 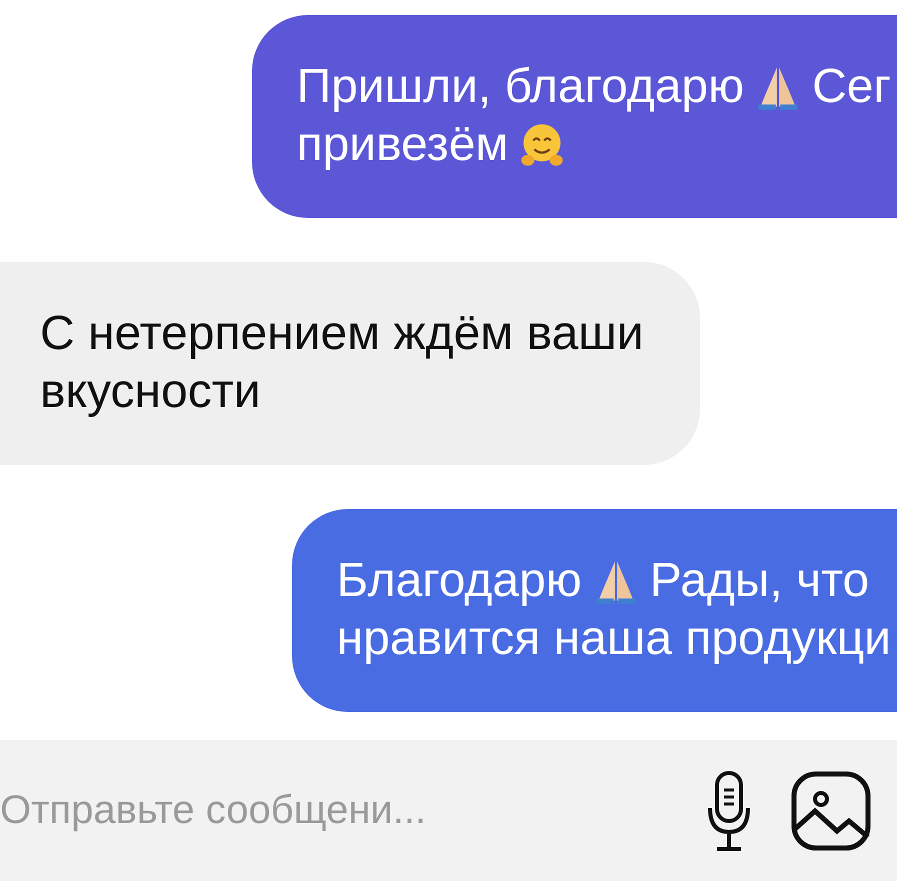 What do you see at coordinates (459, 581) in the screenshot?
I see `message-text: Благодарю` at bounding box center [459, 581].